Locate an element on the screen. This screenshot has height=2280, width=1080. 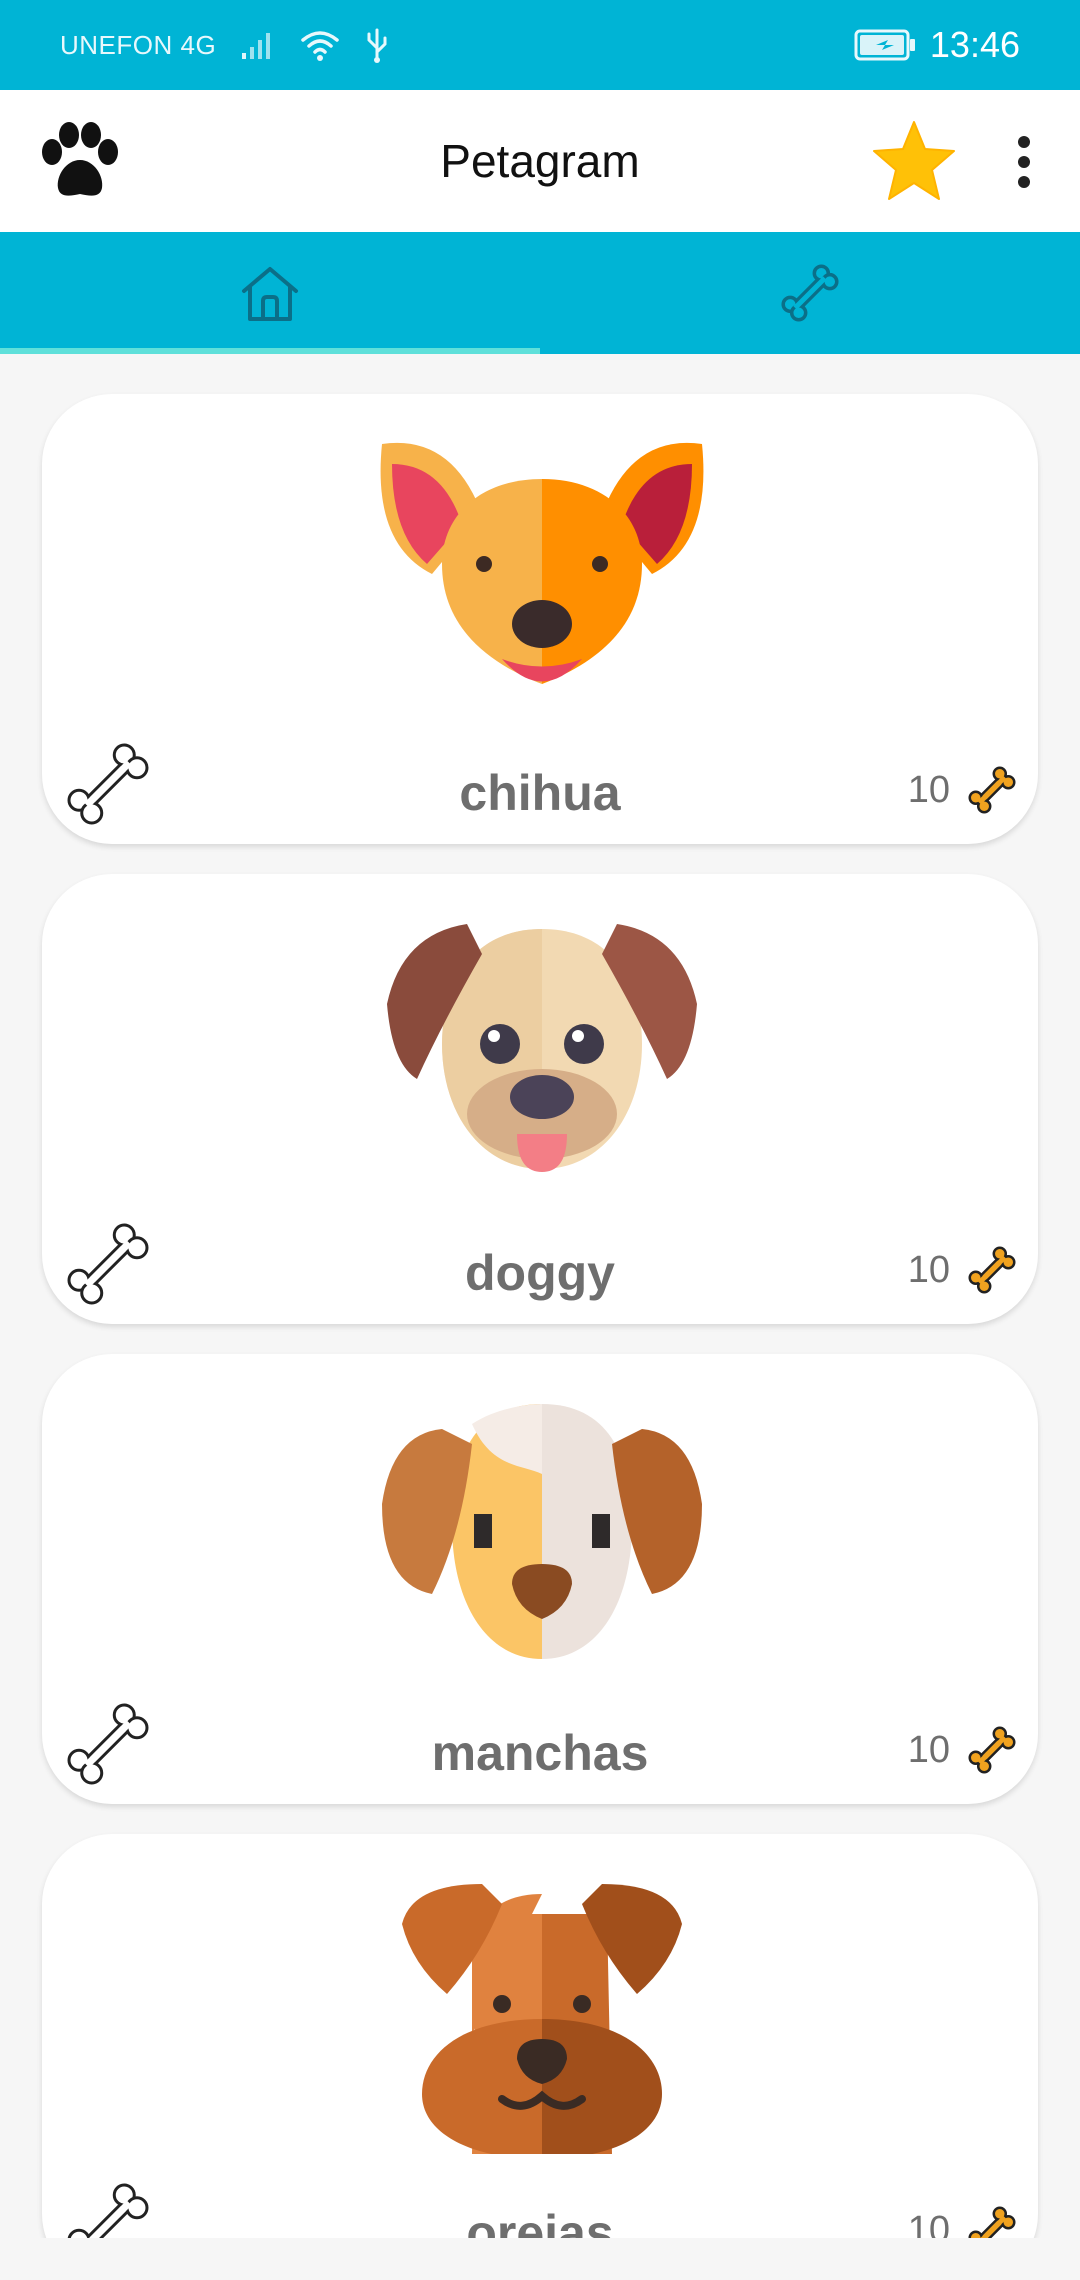
usb-icon is located at coordinates (377, 45).